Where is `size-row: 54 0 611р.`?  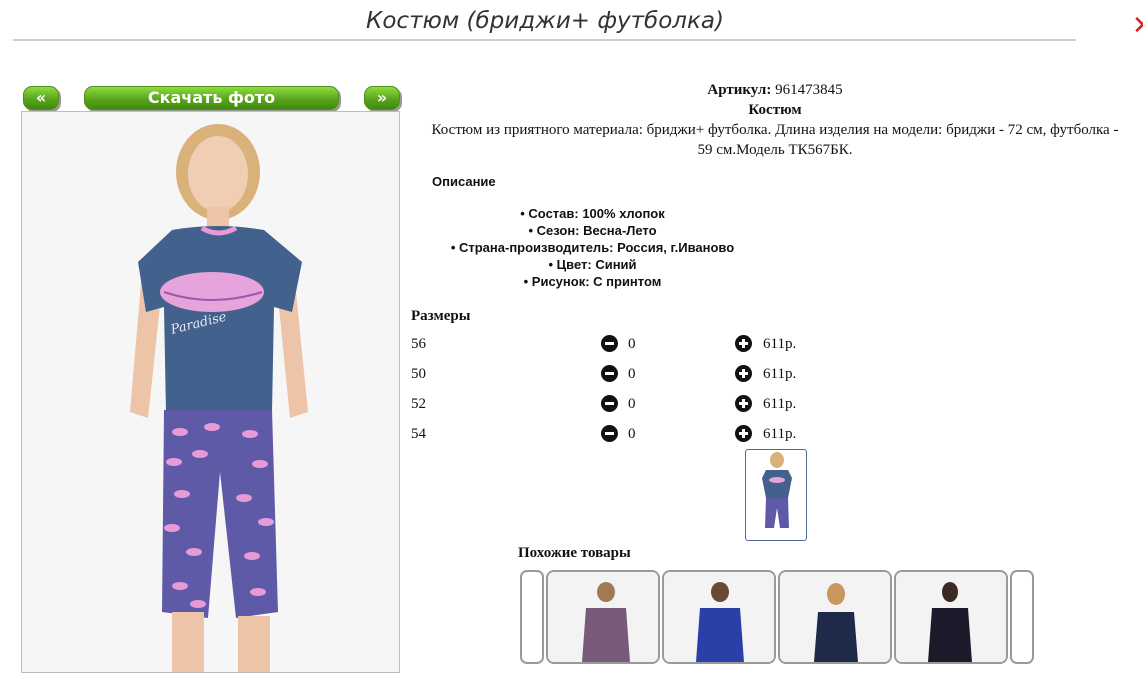
size-row: 54 0 611р. is located at coordinates (611, 434).